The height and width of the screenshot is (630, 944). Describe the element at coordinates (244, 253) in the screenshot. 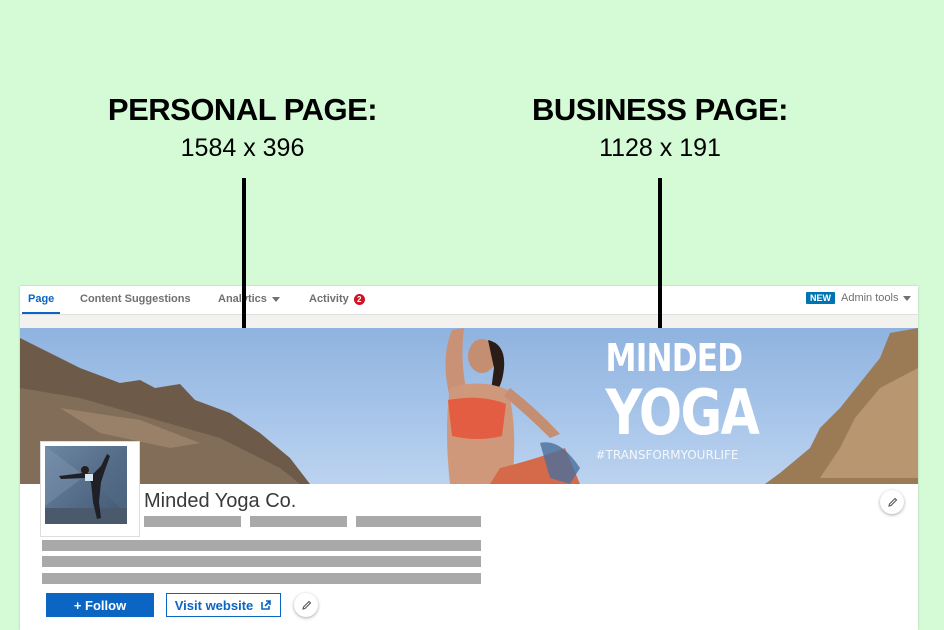

I see `personal-page-pointer-line` at that location.